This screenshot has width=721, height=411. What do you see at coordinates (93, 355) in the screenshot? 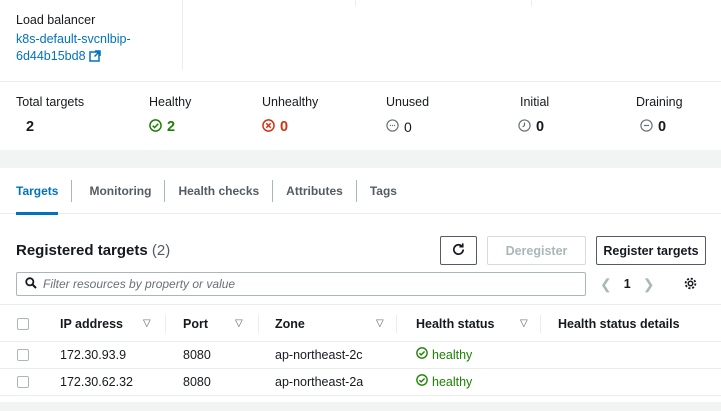
I see `cell-ip: 172.30.93.9` at bounding box center [93, 355].